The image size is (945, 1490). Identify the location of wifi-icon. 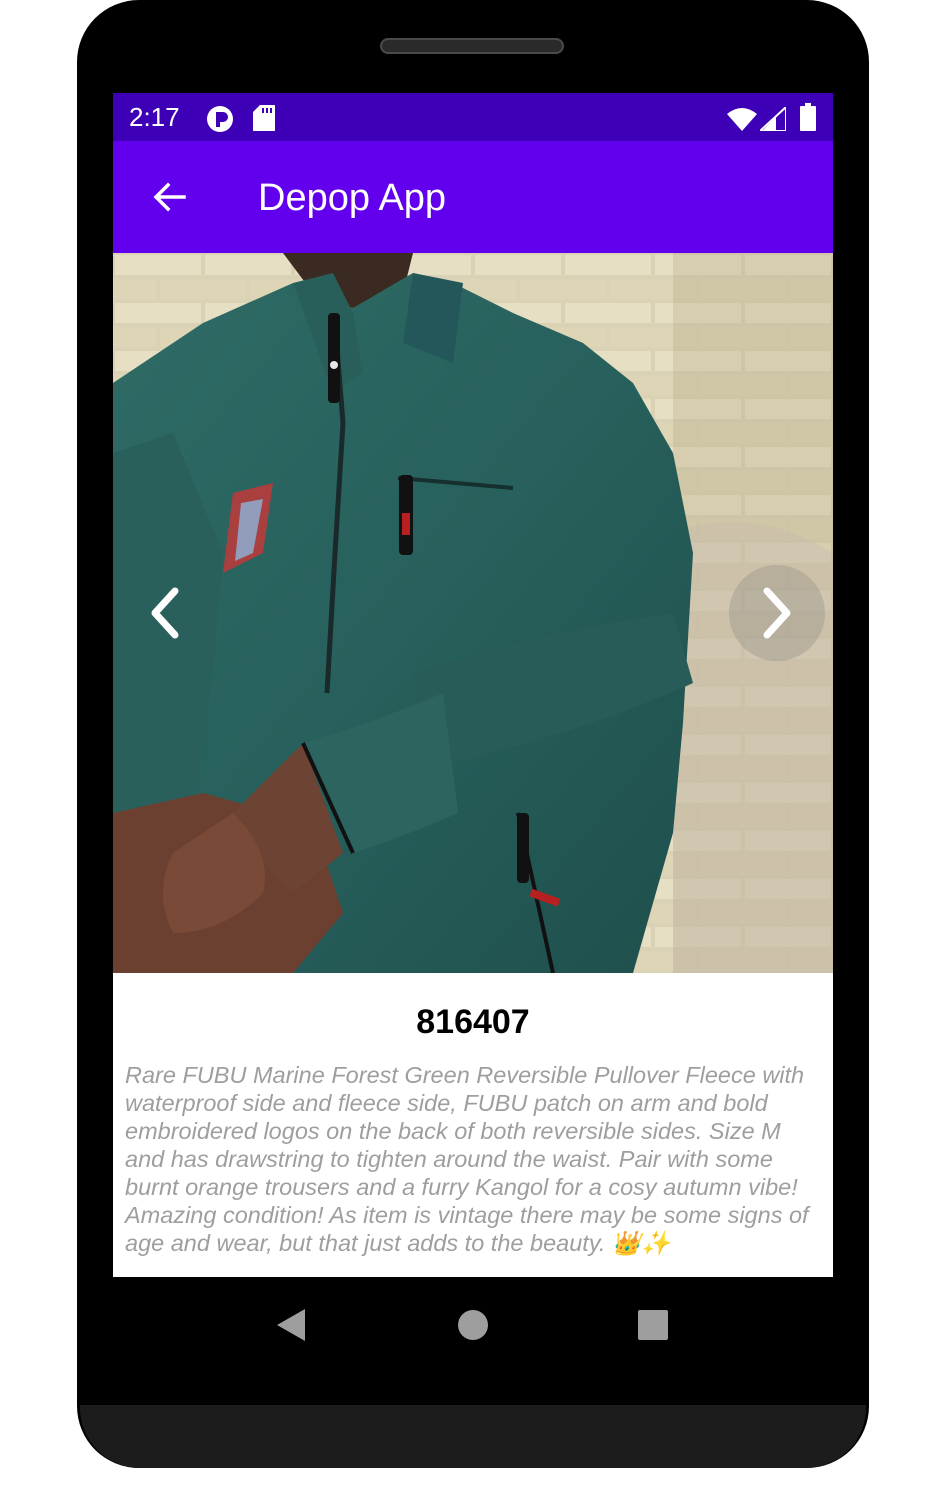
(742, 119).